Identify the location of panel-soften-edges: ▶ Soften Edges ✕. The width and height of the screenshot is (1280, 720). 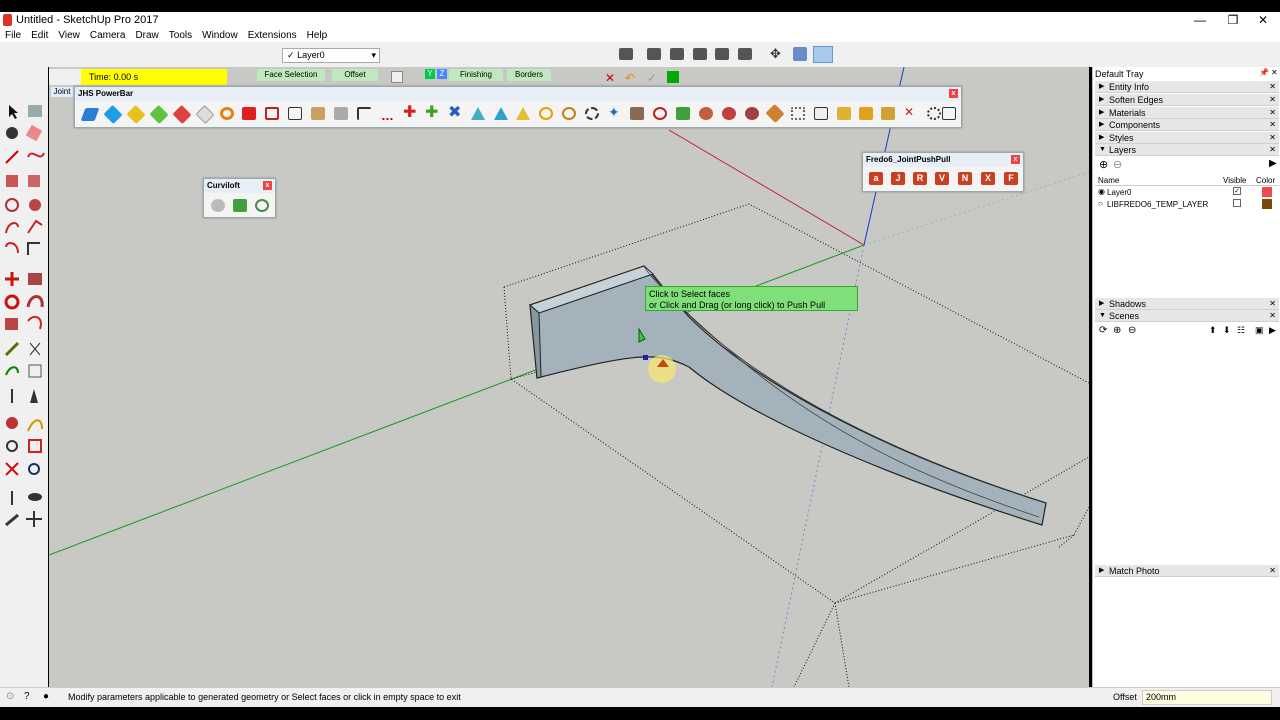
(1187, 100).